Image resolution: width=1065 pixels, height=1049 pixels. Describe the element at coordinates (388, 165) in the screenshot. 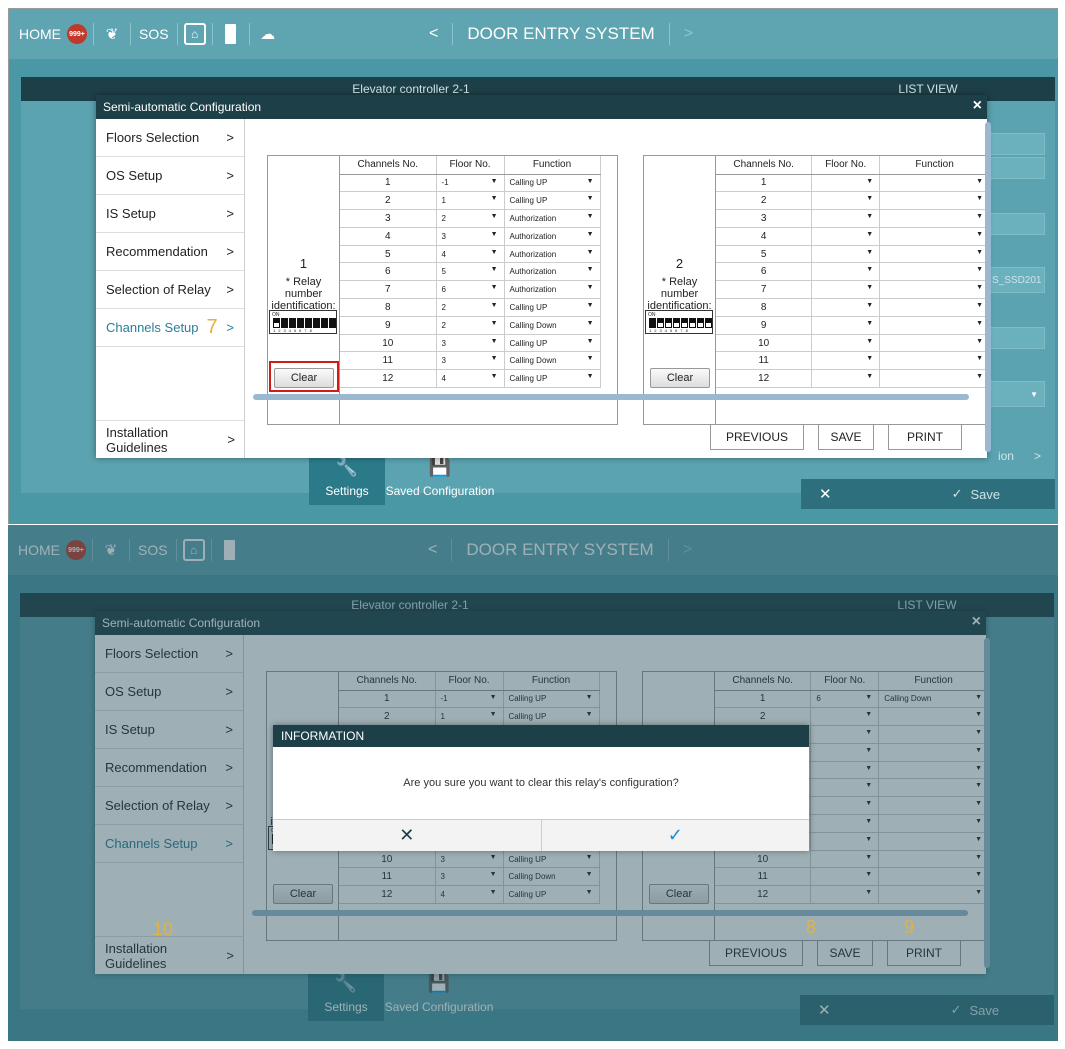

I see `column-header: Channels No.` at that location.